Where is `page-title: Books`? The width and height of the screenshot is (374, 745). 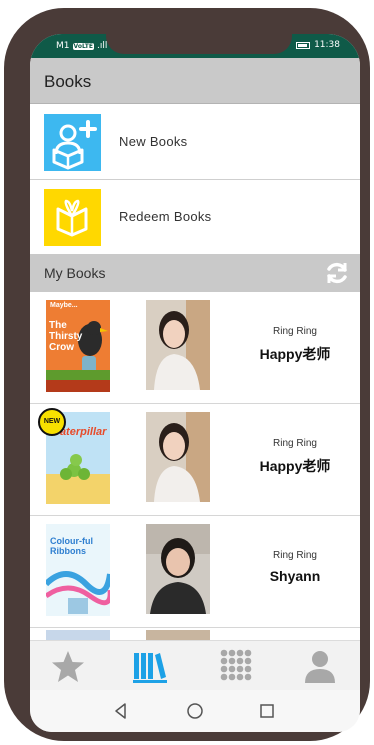
page-title: Books is located at coordinates (68, 81).